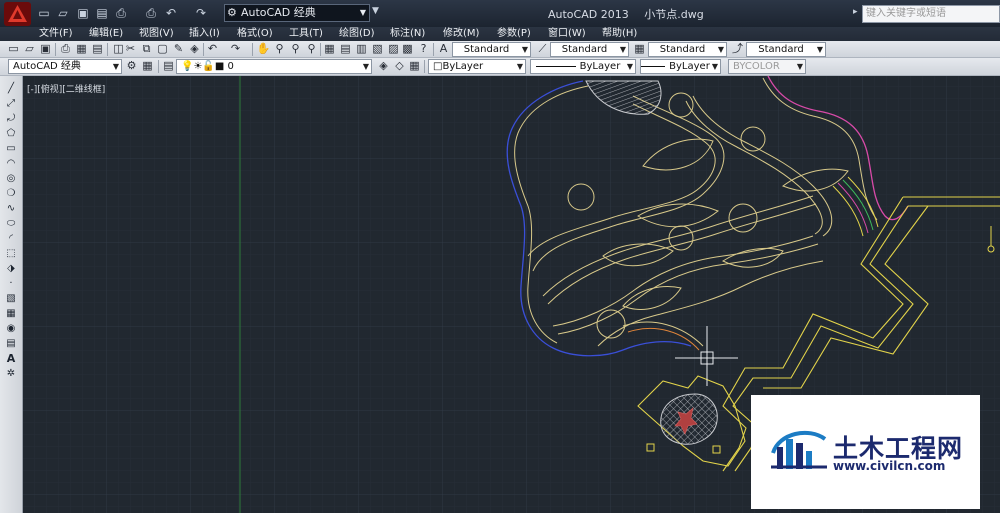 The width and height of the screenshot is (1000, 513). Describe the element at coordinates (414, 66) in the screenshot. I see `layer-states-icon: ▦` at that location.